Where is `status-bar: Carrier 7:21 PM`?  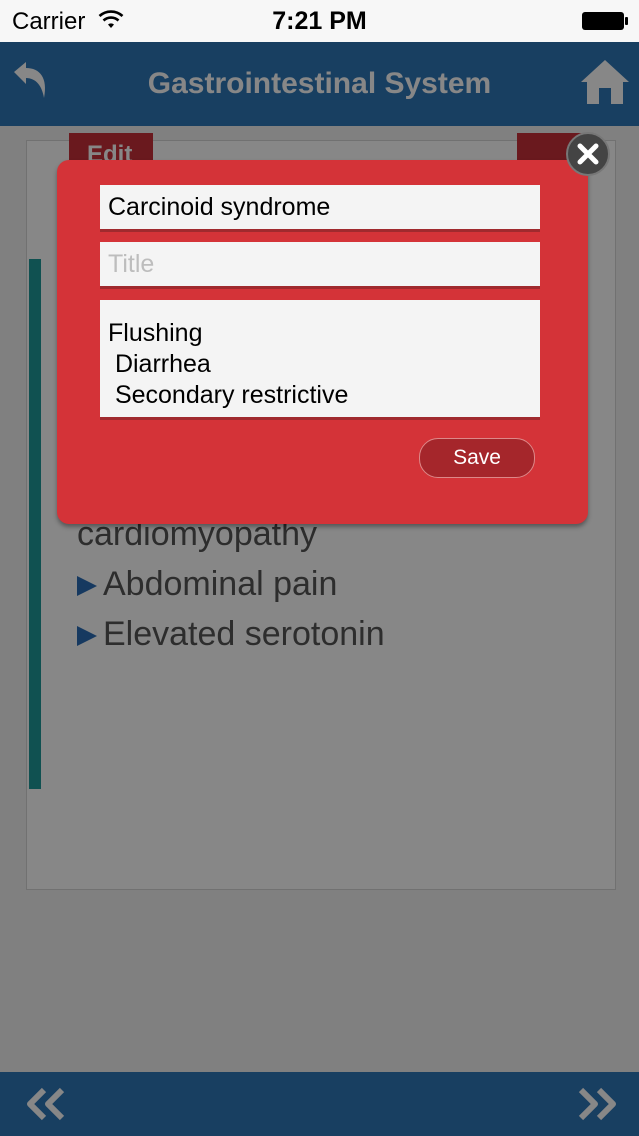 status-bar: Carrier 7:21 PM is located at coordinates (319, 21).